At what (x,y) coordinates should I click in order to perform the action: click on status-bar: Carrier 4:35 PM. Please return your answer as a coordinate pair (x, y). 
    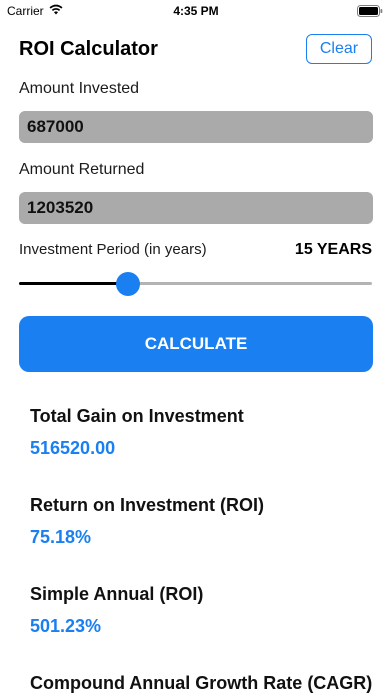
    Looking at the image, I should click on (196, 12).